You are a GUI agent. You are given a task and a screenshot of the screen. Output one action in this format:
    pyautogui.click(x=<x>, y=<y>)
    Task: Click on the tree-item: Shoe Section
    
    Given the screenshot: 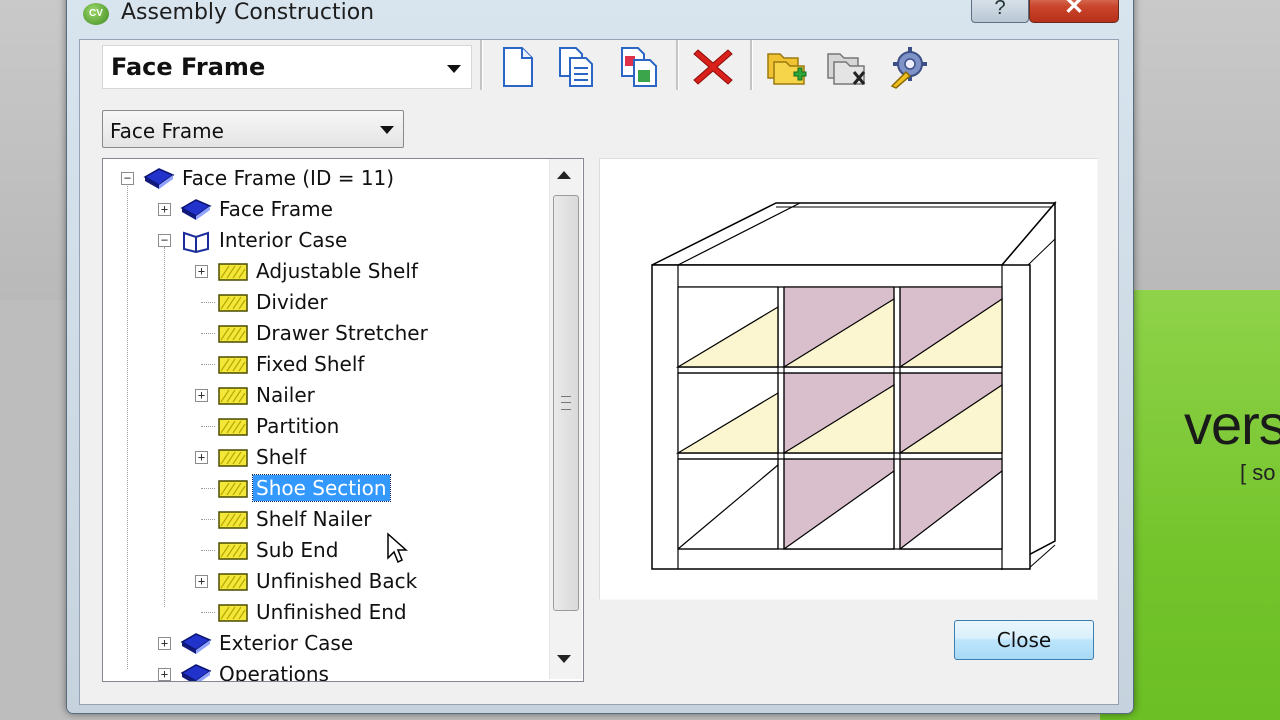 What is the action you would take?
    pyautogui.click(x=323, y=487)
    